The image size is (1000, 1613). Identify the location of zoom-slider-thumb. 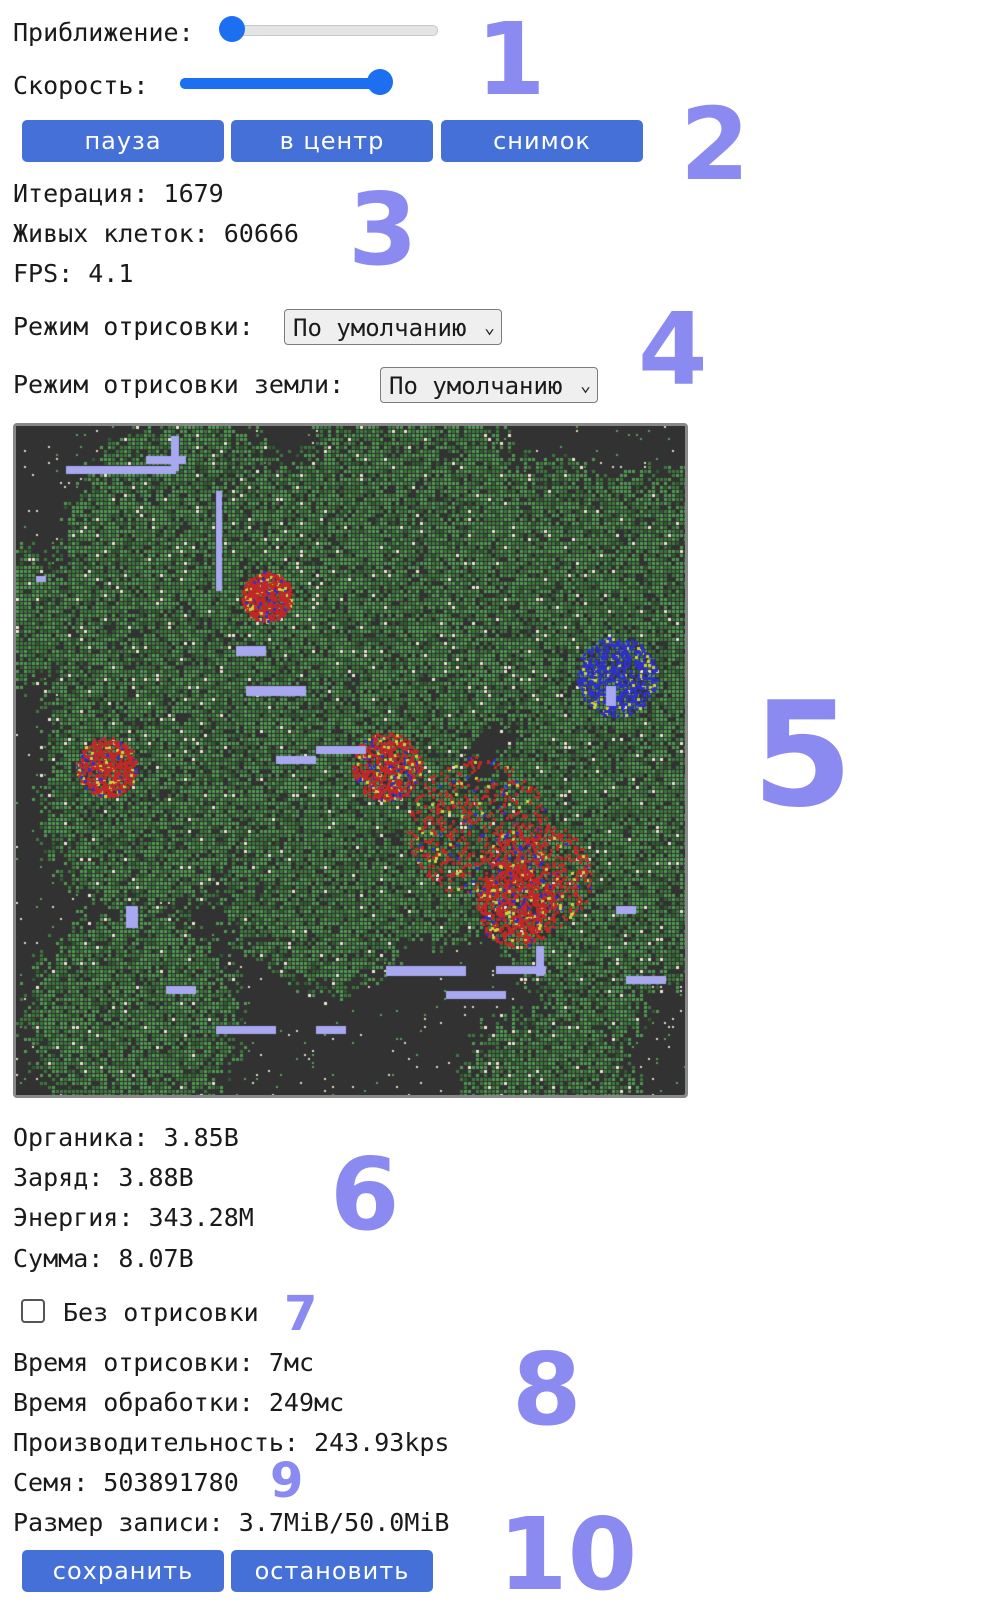
(232, 29).